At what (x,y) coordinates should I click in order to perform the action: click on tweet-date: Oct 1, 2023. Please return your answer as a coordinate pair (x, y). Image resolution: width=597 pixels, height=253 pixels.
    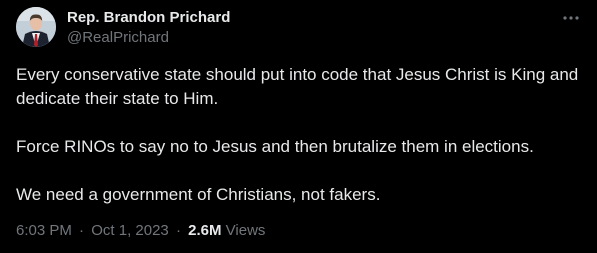
    Looking at the image, I should click on (130, 230).